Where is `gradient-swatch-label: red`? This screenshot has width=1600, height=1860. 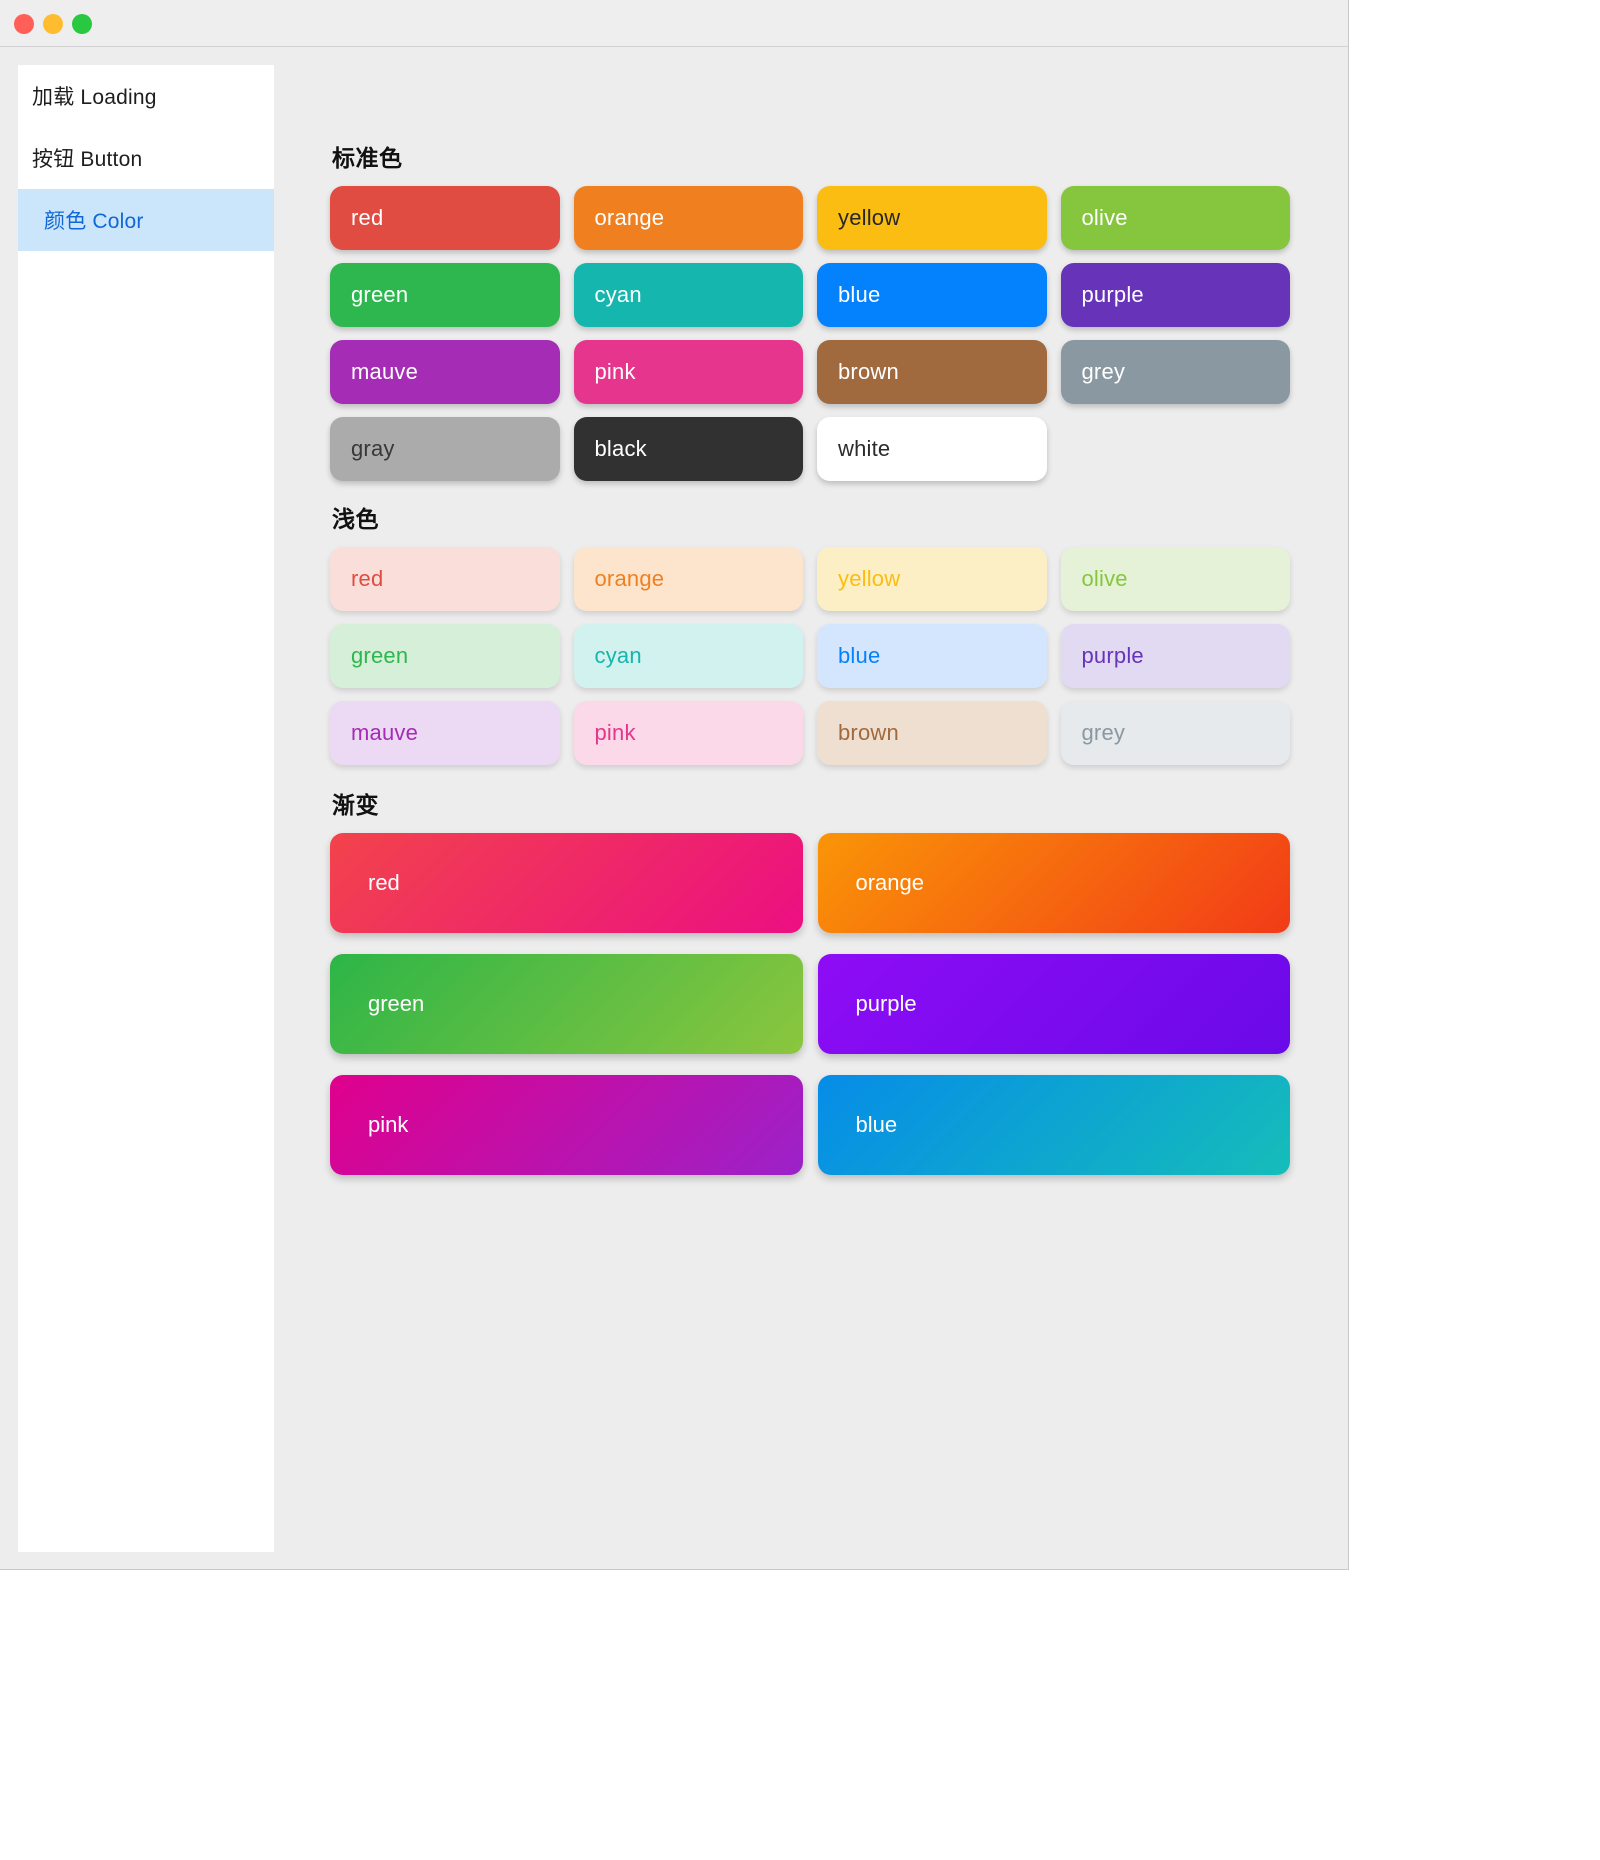
gradient-swatch-label: red is located at coordinates (384, 882).